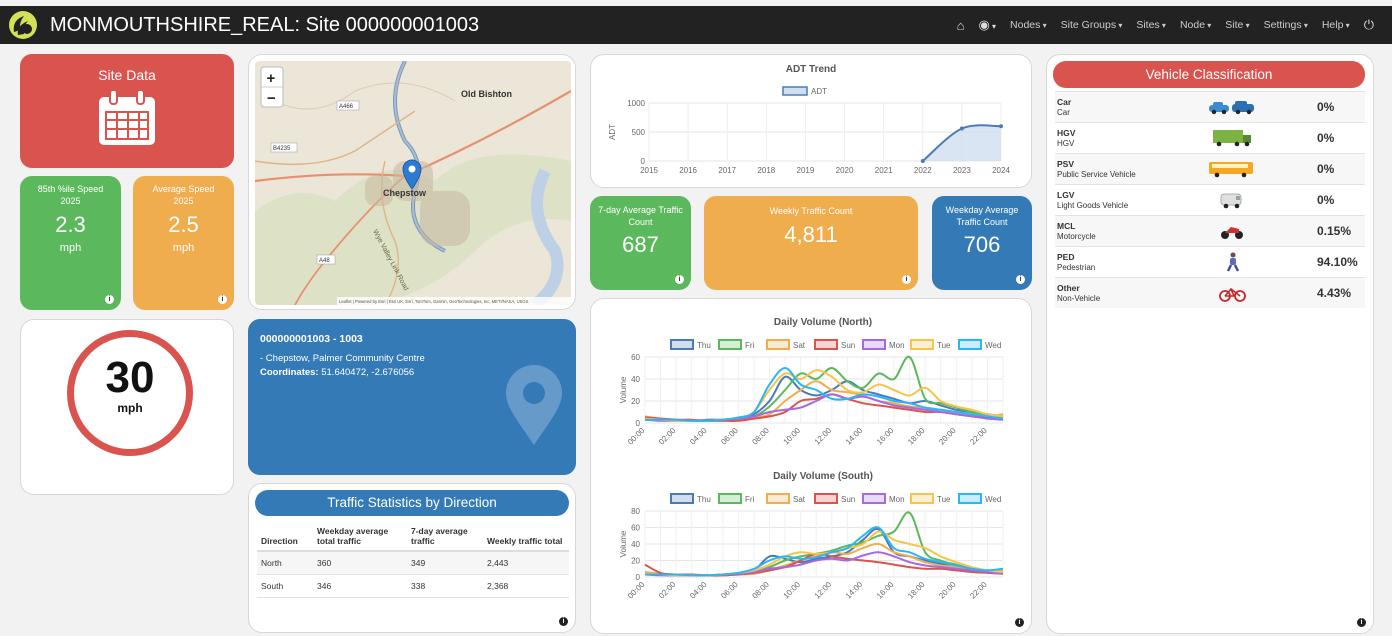 This screenshot has width=1392, height=636. What do you see at coordinates (1092, 25) in the screenshot?
I see `nav-site-groups: Site Groups` at bounding box center [1092, 25].